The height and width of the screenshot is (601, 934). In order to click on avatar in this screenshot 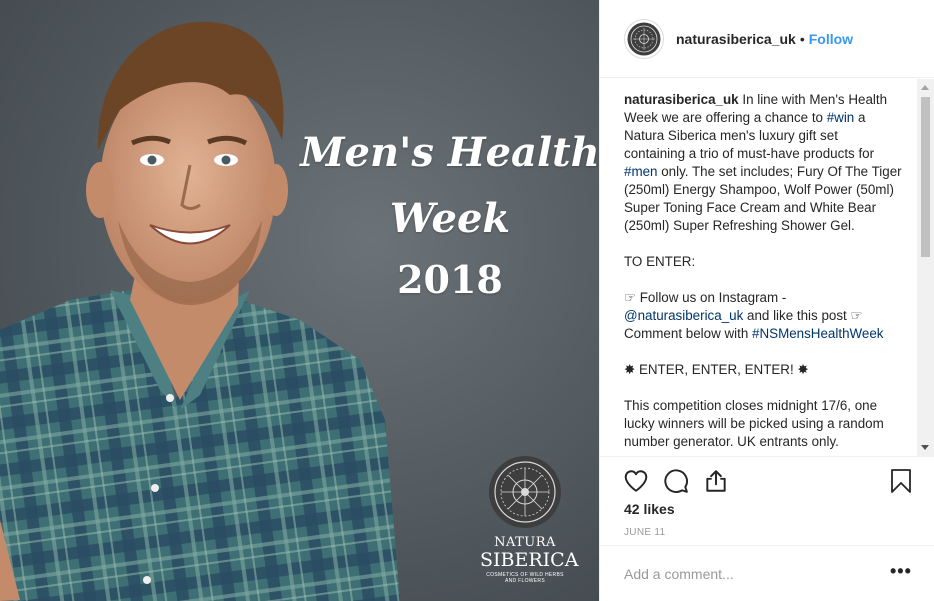, I will do `click(644, 38)`.